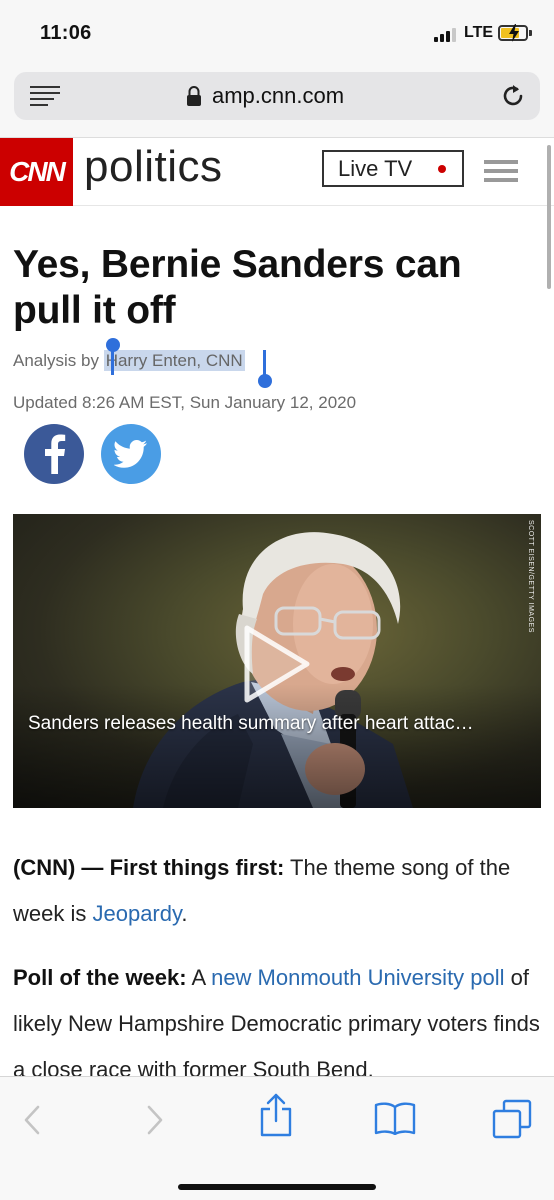  Describe the element at coordinates (549, 217) in the screenshot. I see `scroll-indicator` at that location.